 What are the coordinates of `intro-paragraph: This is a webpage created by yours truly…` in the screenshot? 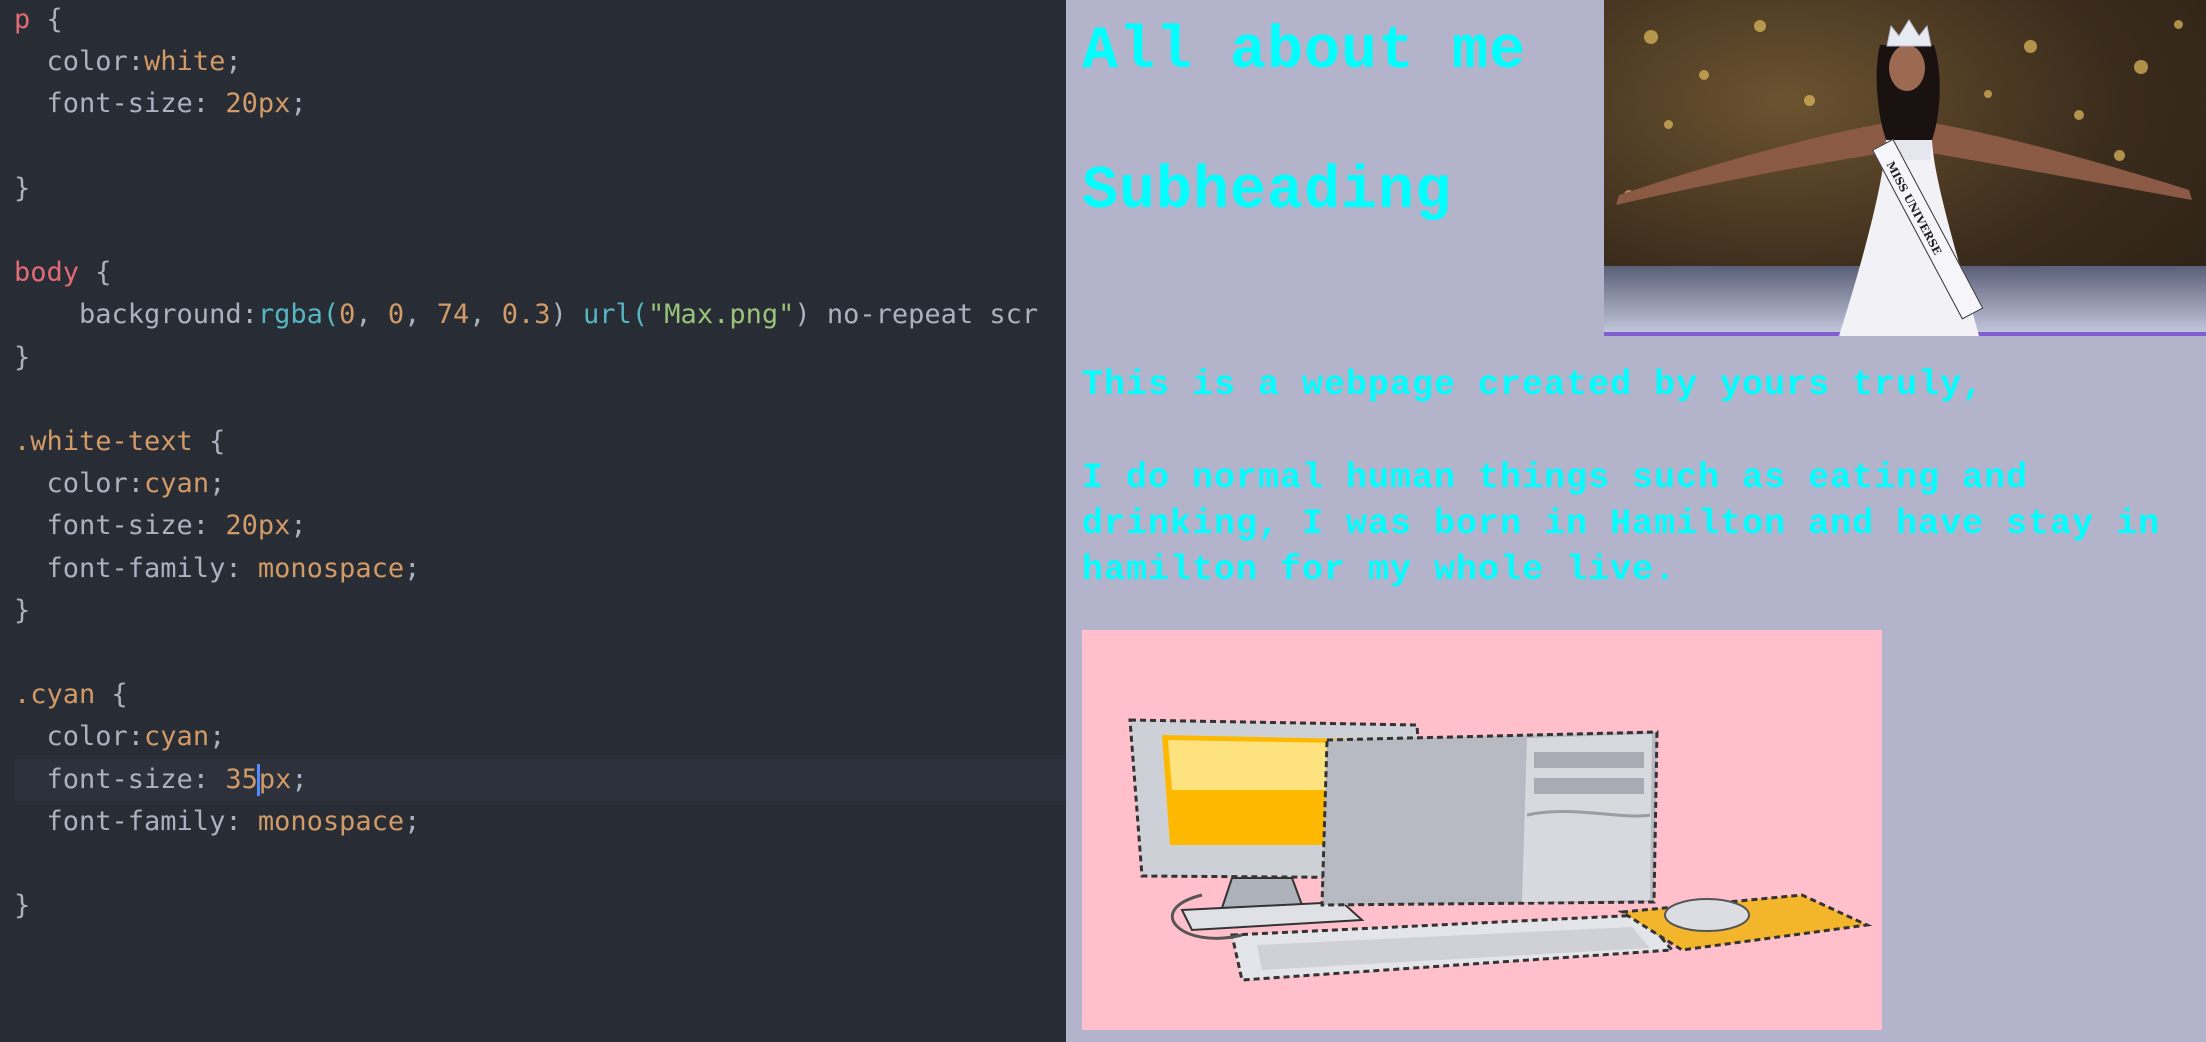 It's located at (1533, 385).